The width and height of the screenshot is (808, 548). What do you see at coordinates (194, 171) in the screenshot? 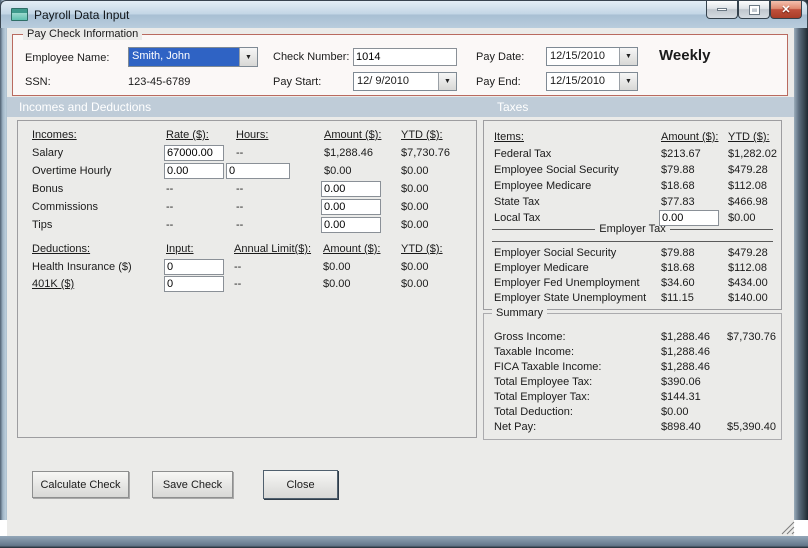
I see `income-overtime-hourly-rate-input` at bounding box center [194, 171].